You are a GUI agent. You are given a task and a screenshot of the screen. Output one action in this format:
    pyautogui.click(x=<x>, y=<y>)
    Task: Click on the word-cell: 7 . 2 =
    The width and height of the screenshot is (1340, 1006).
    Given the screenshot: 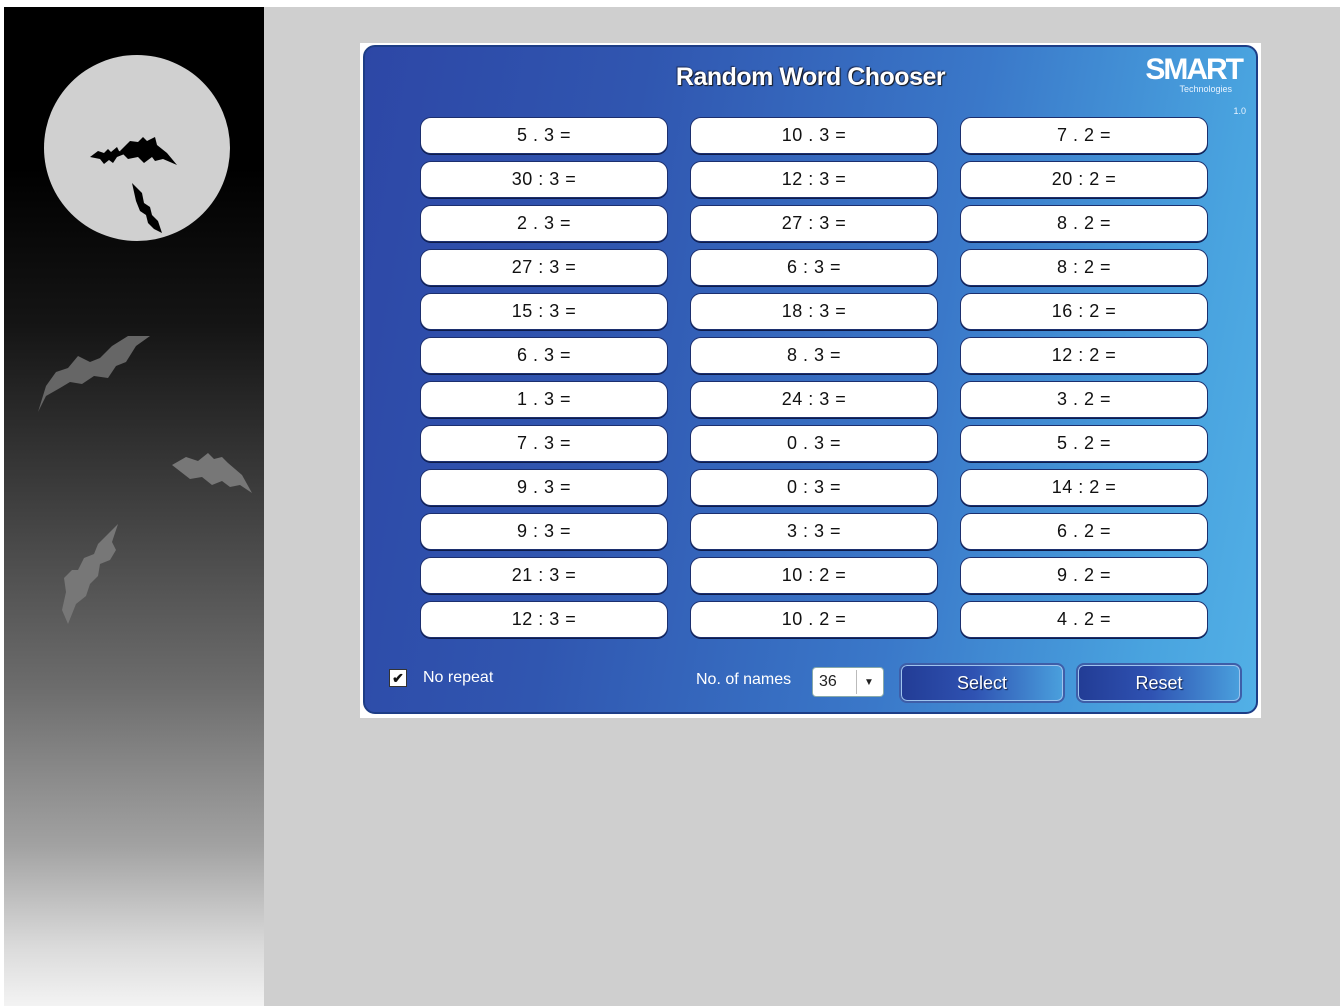 What is the action you would take?
    pyautogui.click(x=1084, y=135)
    